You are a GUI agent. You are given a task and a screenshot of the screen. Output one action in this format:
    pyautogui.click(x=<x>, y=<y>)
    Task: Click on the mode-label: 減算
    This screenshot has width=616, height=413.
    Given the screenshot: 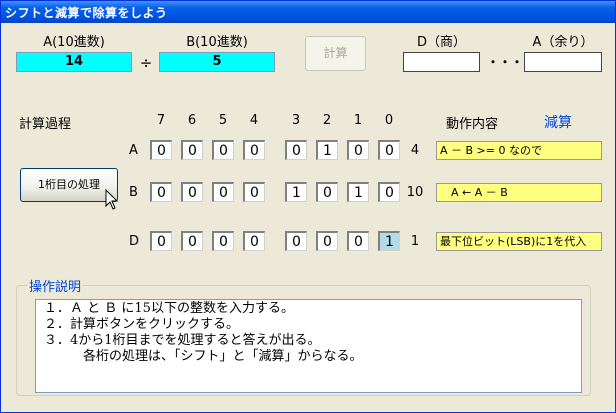 What is the action you would take?
    pyautogui.click(x=558, y=123)
    